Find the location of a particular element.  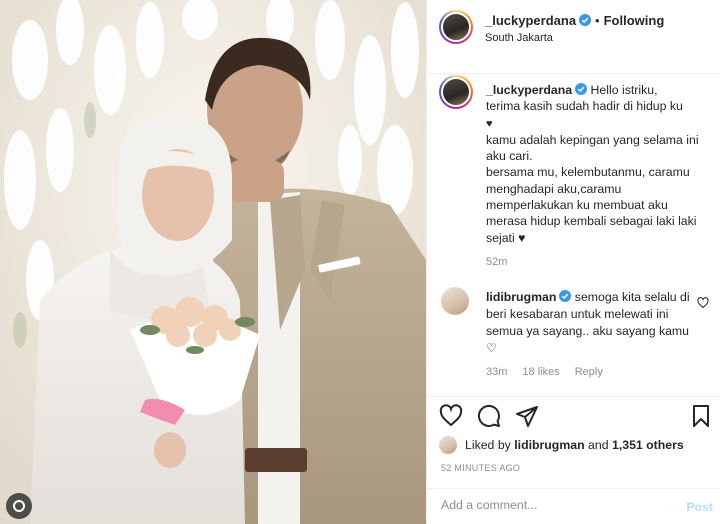

likes-summary: Liked by lidibrugman and 1,351 others is located at coordinates (561, 445).